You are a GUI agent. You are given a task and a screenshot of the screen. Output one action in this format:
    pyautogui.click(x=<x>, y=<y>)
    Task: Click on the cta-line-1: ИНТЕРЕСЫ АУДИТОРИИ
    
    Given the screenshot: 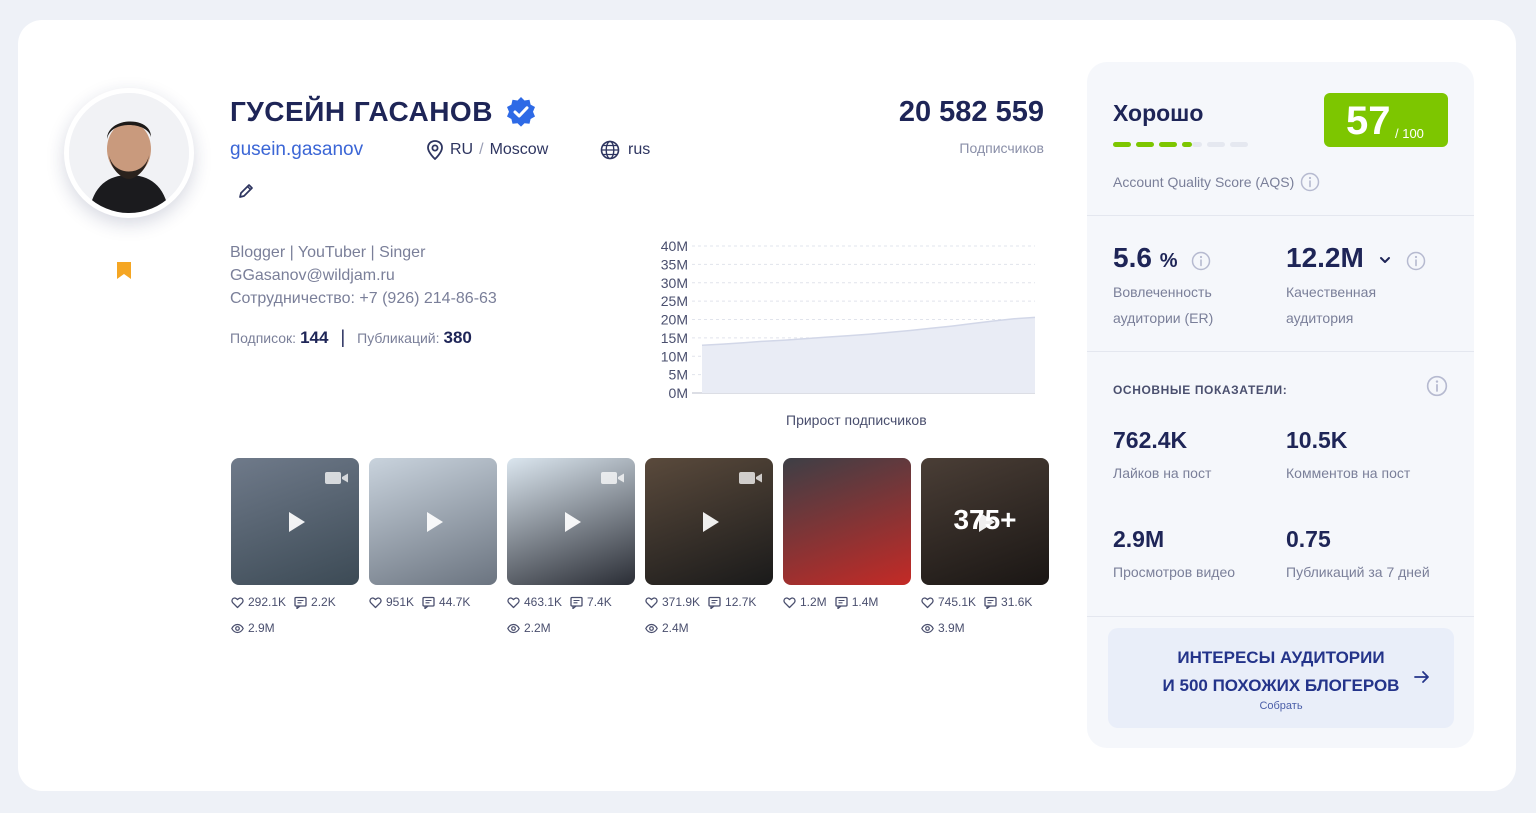 What is the action you would take?
    pyautogui.click(x=1281, y=657)
    